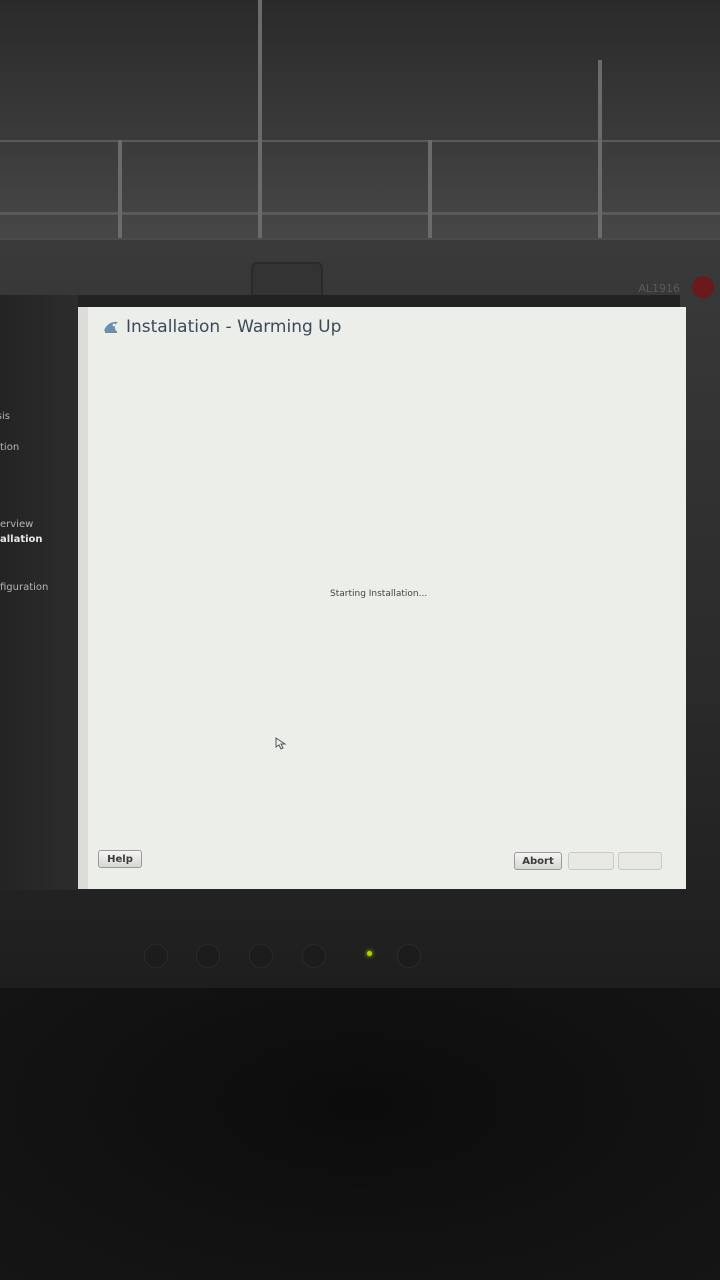 The width and height of the screenshot is (720, 1280). What do you see at coordinates (5, 416) in the screenshot?
I see `sidebar-item: sis` at bounding box center [5, 416].